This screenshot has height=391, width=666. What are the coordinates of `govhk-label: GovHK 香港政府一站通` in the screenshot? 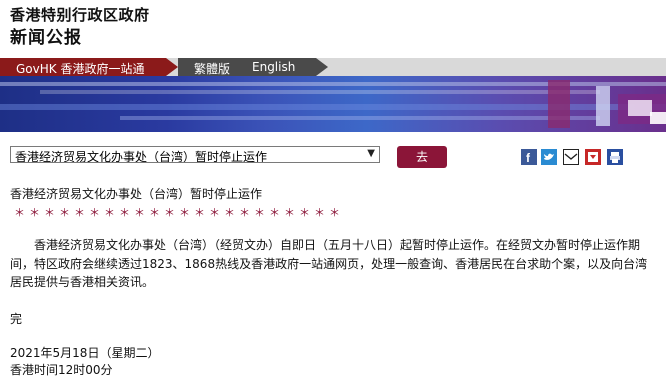 It's located at (80, 69).